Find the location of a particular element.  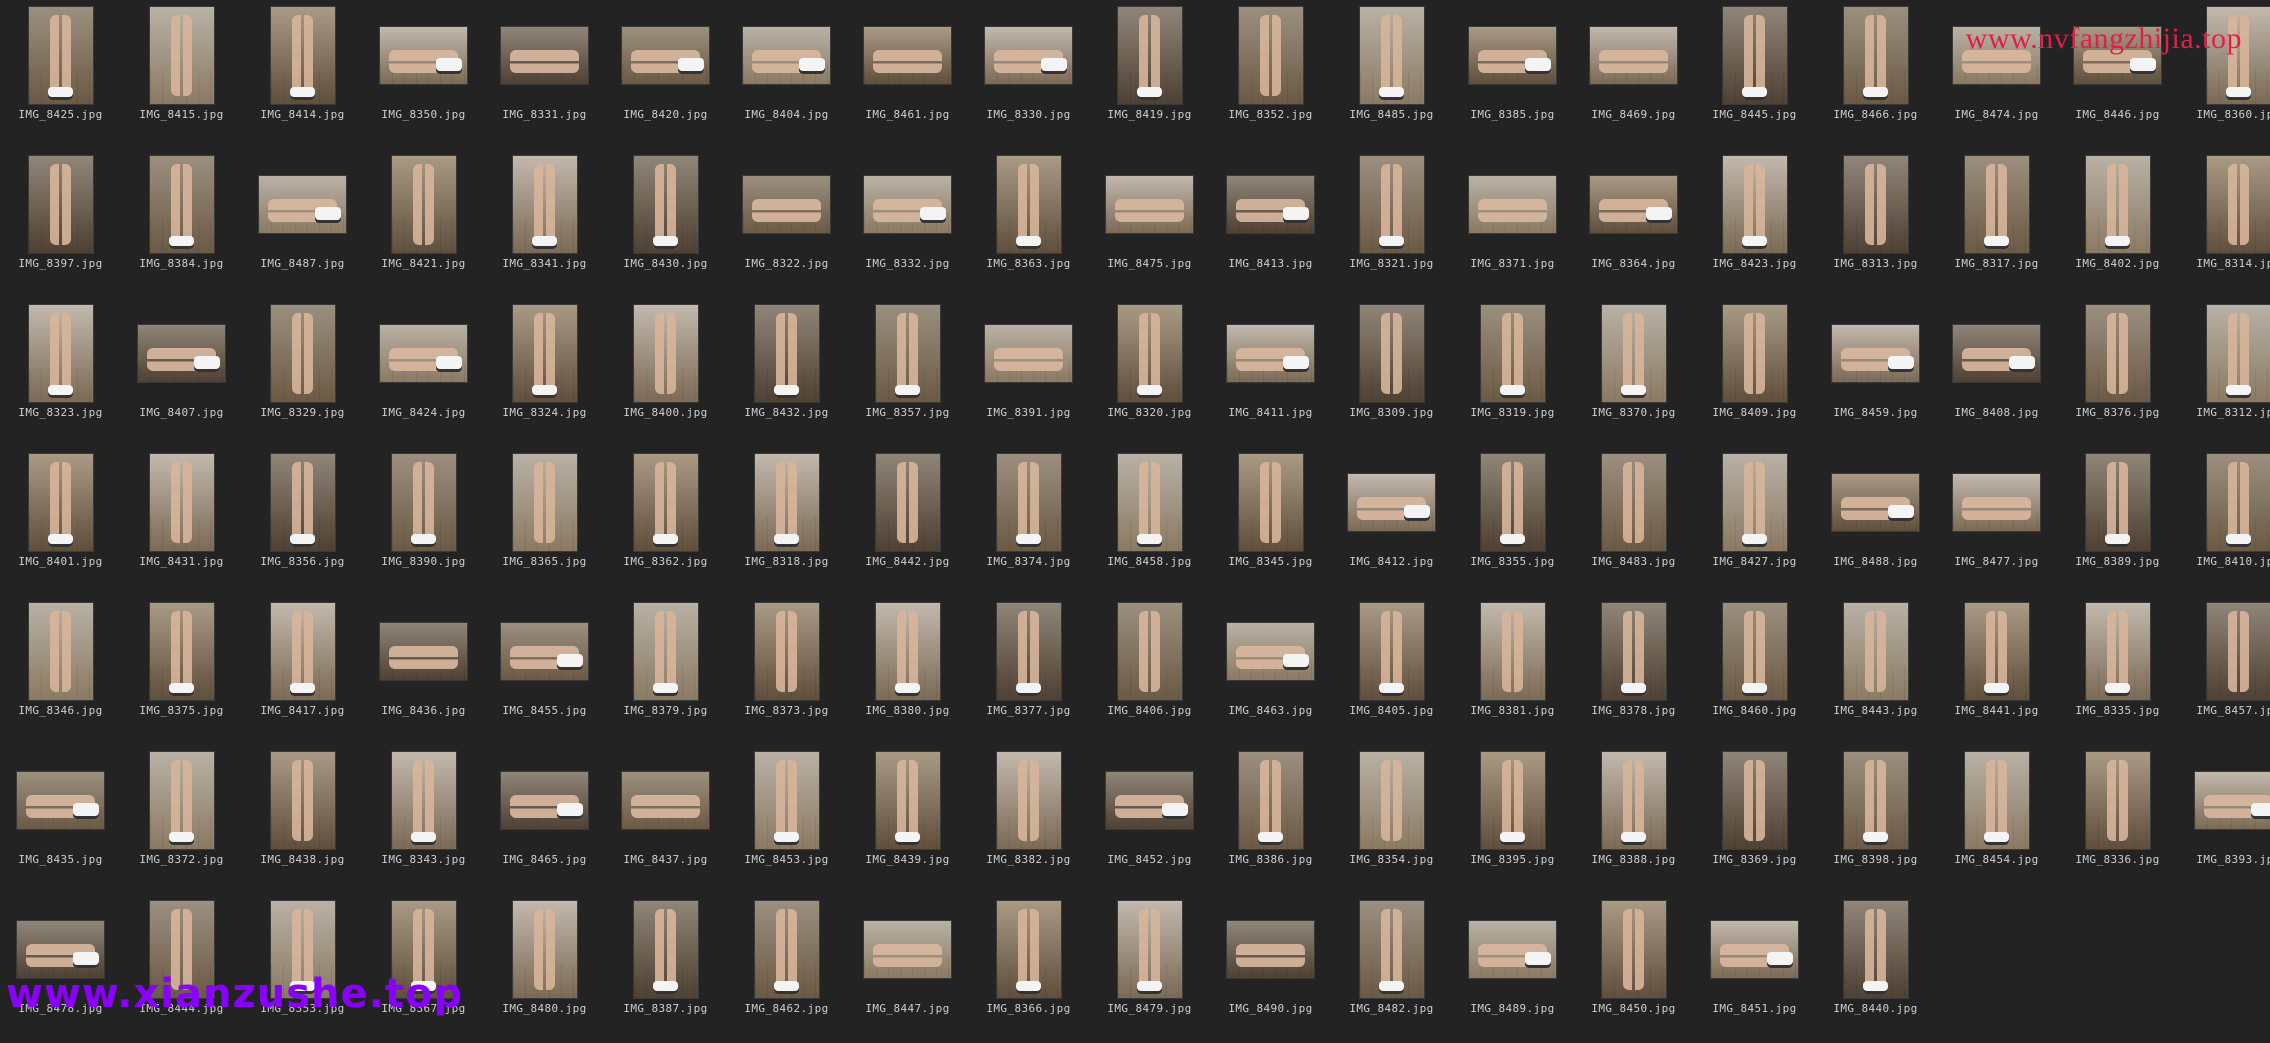

file-item: IMG_8320.jpg is located at coordinates (1149, 372).